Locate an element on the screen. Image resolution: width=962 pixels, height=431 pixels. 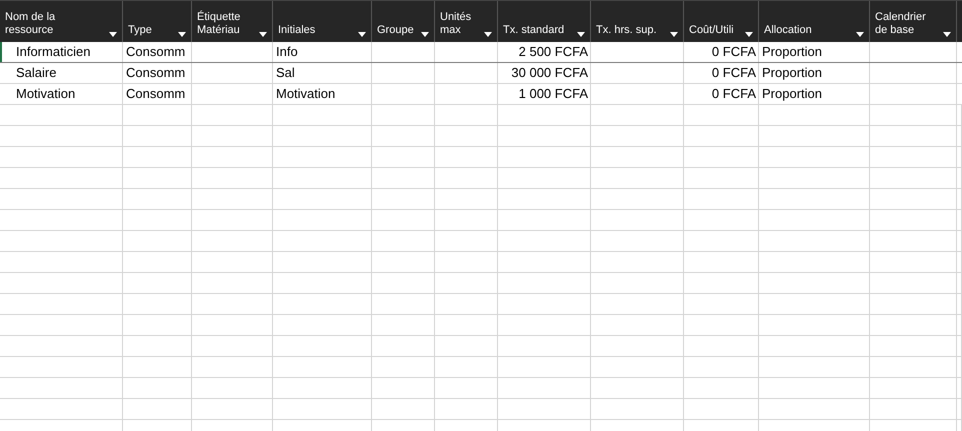
table-row: Informaticien Consomm Info 2 500 FCFA 0 FCFA Proportion is located at coordinates (481, 52).